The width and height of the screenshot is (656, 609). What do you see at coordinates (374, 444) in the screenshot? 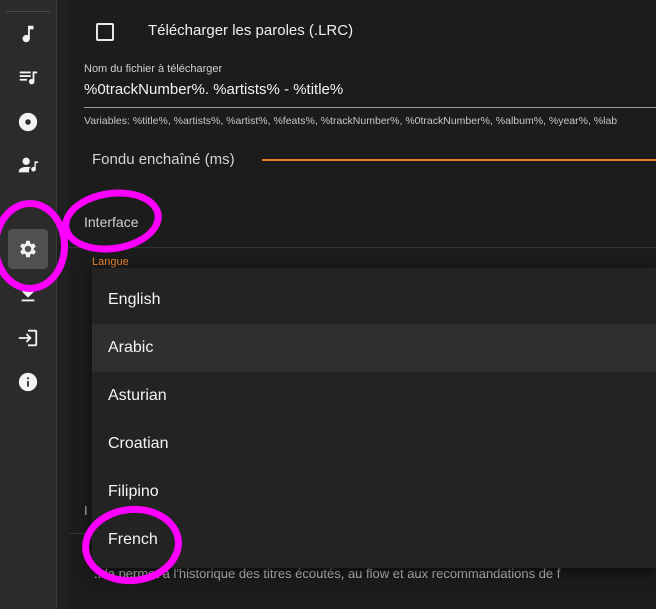
I see `language-option: Croatian` at bounding box center [374, 444].